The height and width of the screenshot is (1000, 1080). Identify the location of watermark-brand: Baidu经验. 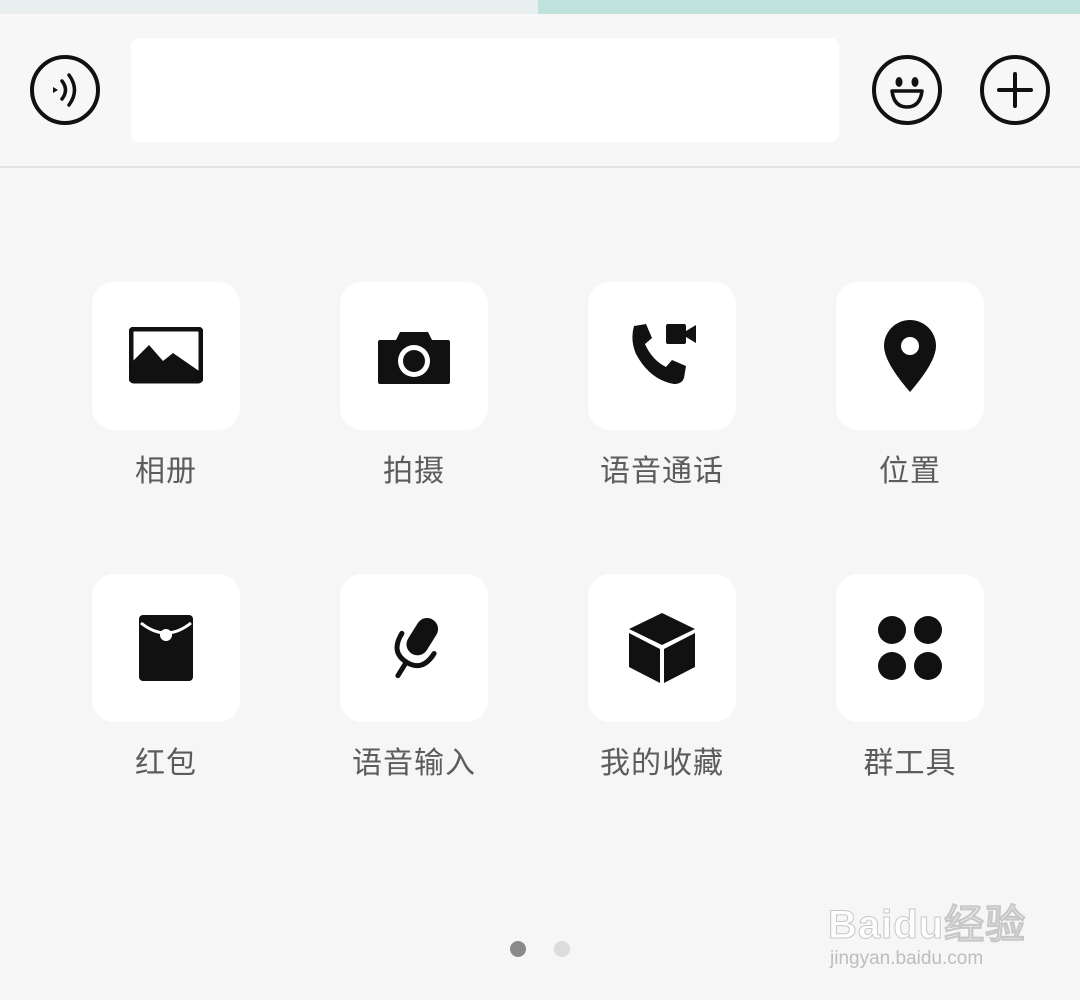
(927, 925).